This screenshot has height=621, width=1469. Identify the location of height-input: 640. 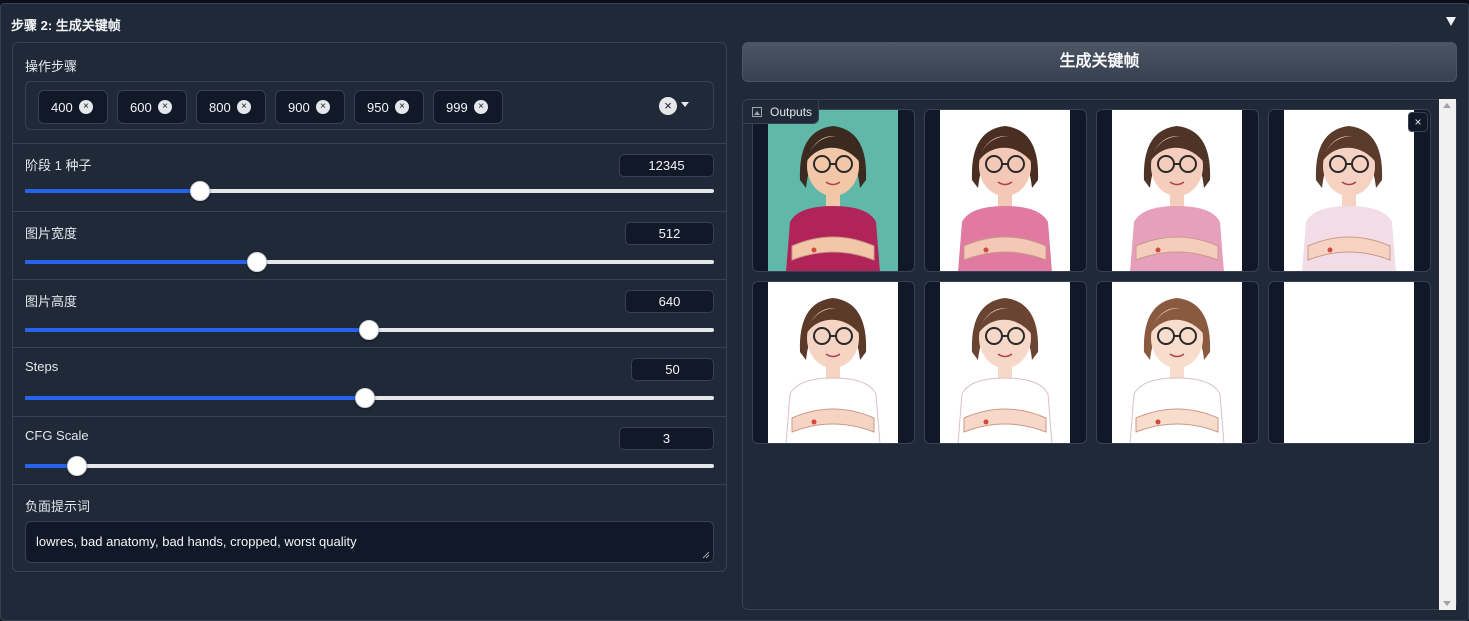
(669, 301).